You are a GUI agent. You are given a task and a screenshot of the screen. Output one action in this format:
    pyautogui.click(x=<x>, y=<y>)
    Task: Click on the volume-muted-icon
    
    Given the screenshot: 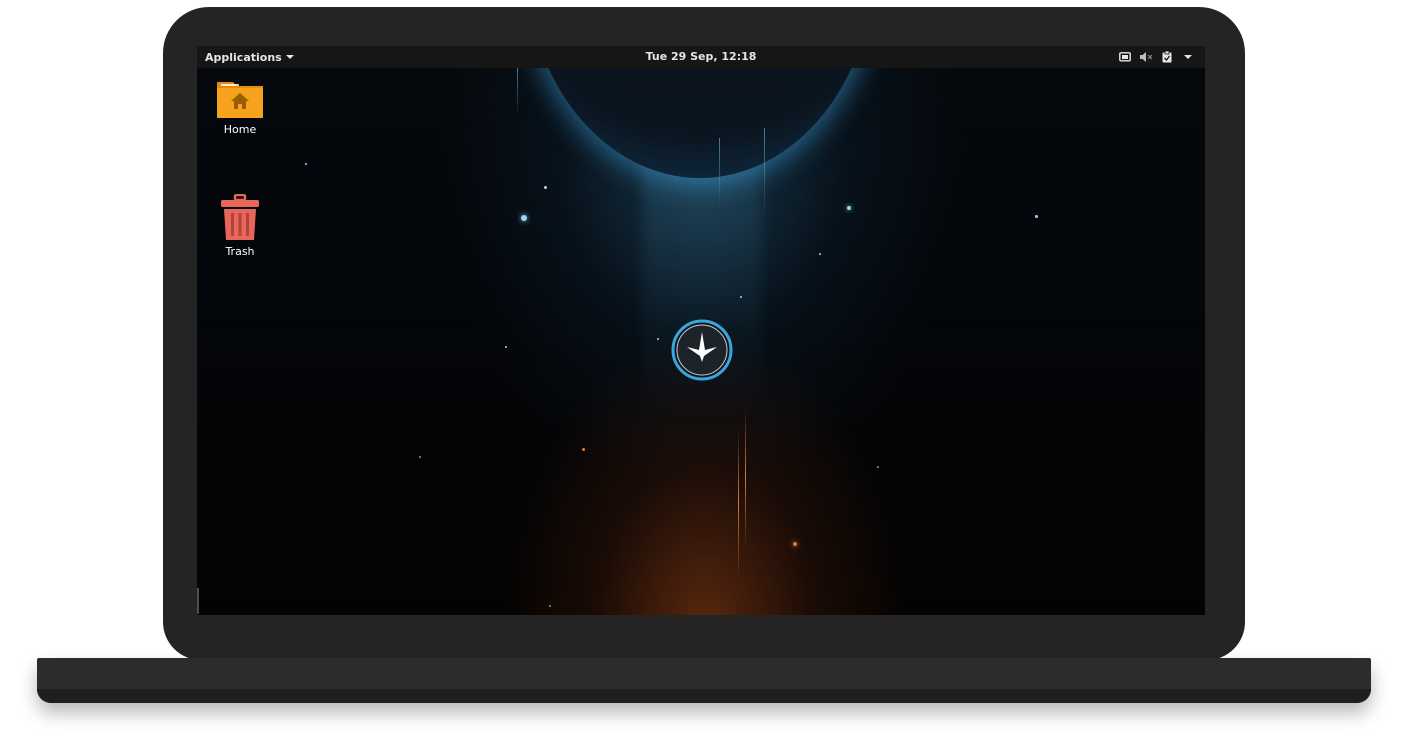 What is the action you would take?
    pyautogui.click(x=1146, y=57)
    